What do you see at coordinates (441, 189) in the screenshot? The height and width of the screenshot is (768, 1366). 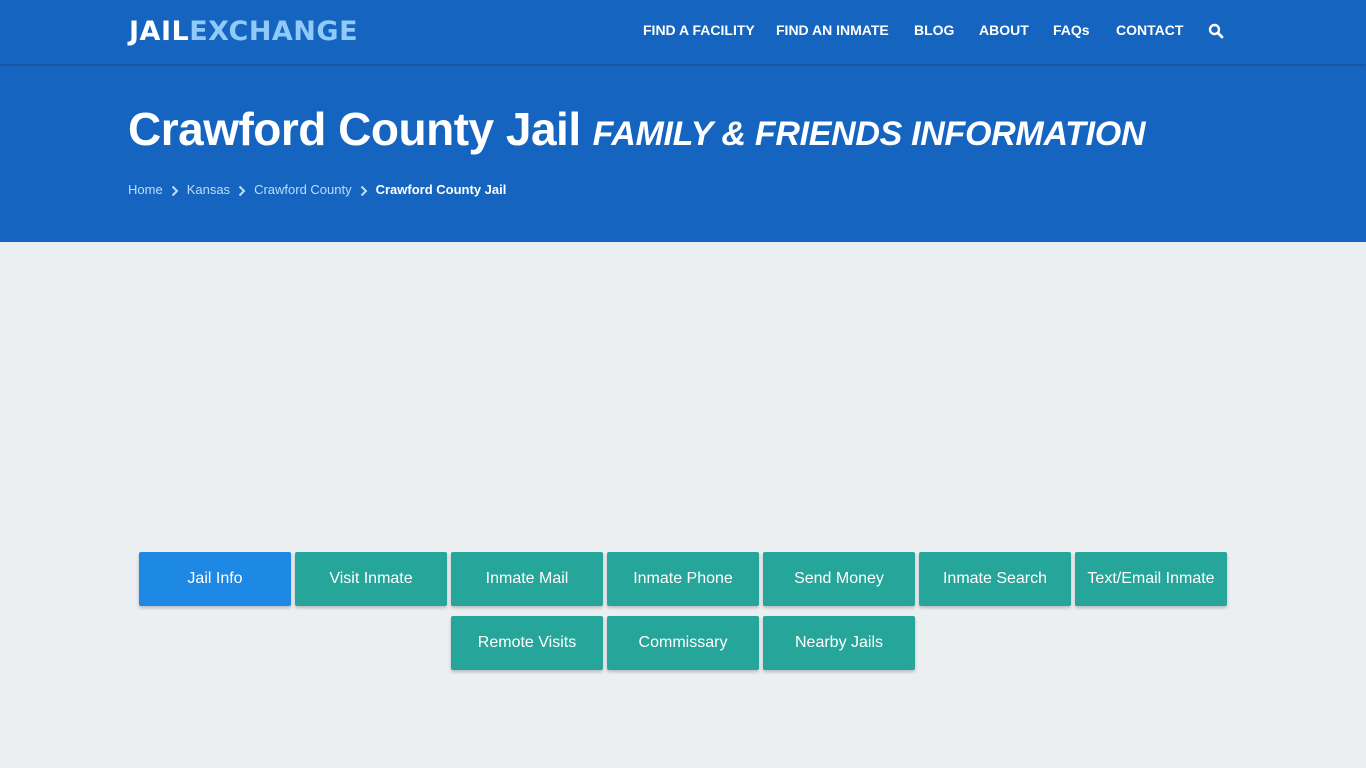 I see `breadcrumb-current: Crawford County Jail` at bounding box center [441, 189].